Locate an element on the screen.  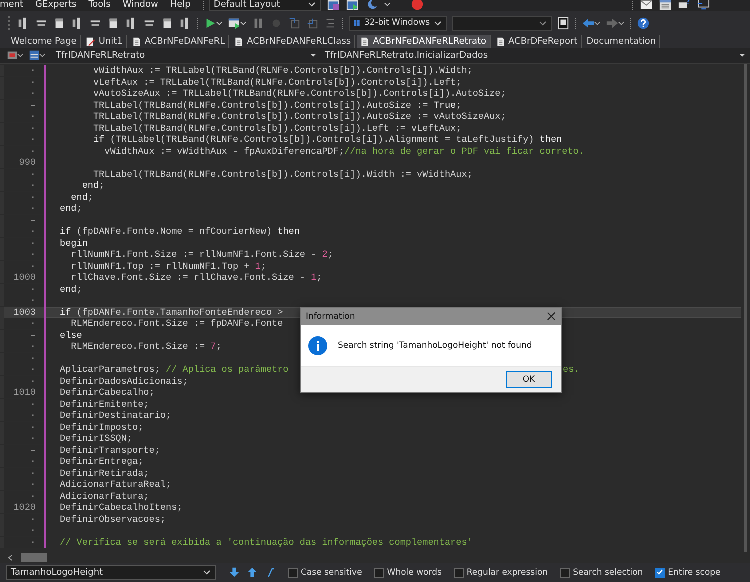
platform-dropdown: 32-bit Windows is located at coordinates (398, 23).